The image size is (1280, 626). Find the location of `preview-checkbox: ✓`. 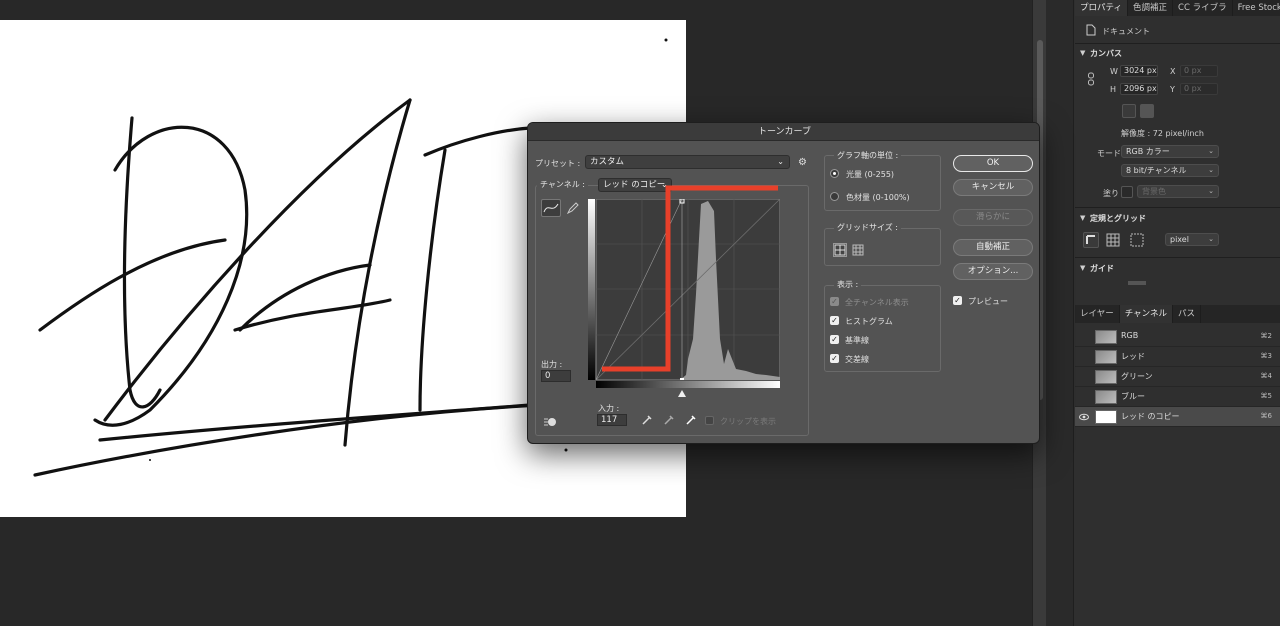

preview-checkbox: ✓ is located at coordinates (957, 300).